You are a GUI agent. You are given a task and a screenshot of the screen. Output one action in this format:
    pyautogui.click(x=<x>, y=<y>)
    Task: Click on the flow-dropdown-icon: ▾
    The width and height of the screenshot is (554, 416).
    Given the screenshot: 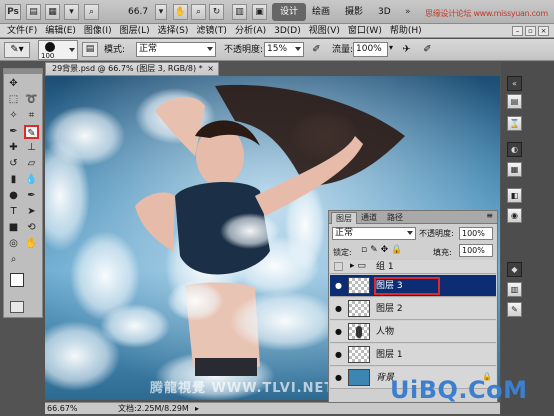 What is the action you would take?
    pyautogui.click(x=391, y=47)
    